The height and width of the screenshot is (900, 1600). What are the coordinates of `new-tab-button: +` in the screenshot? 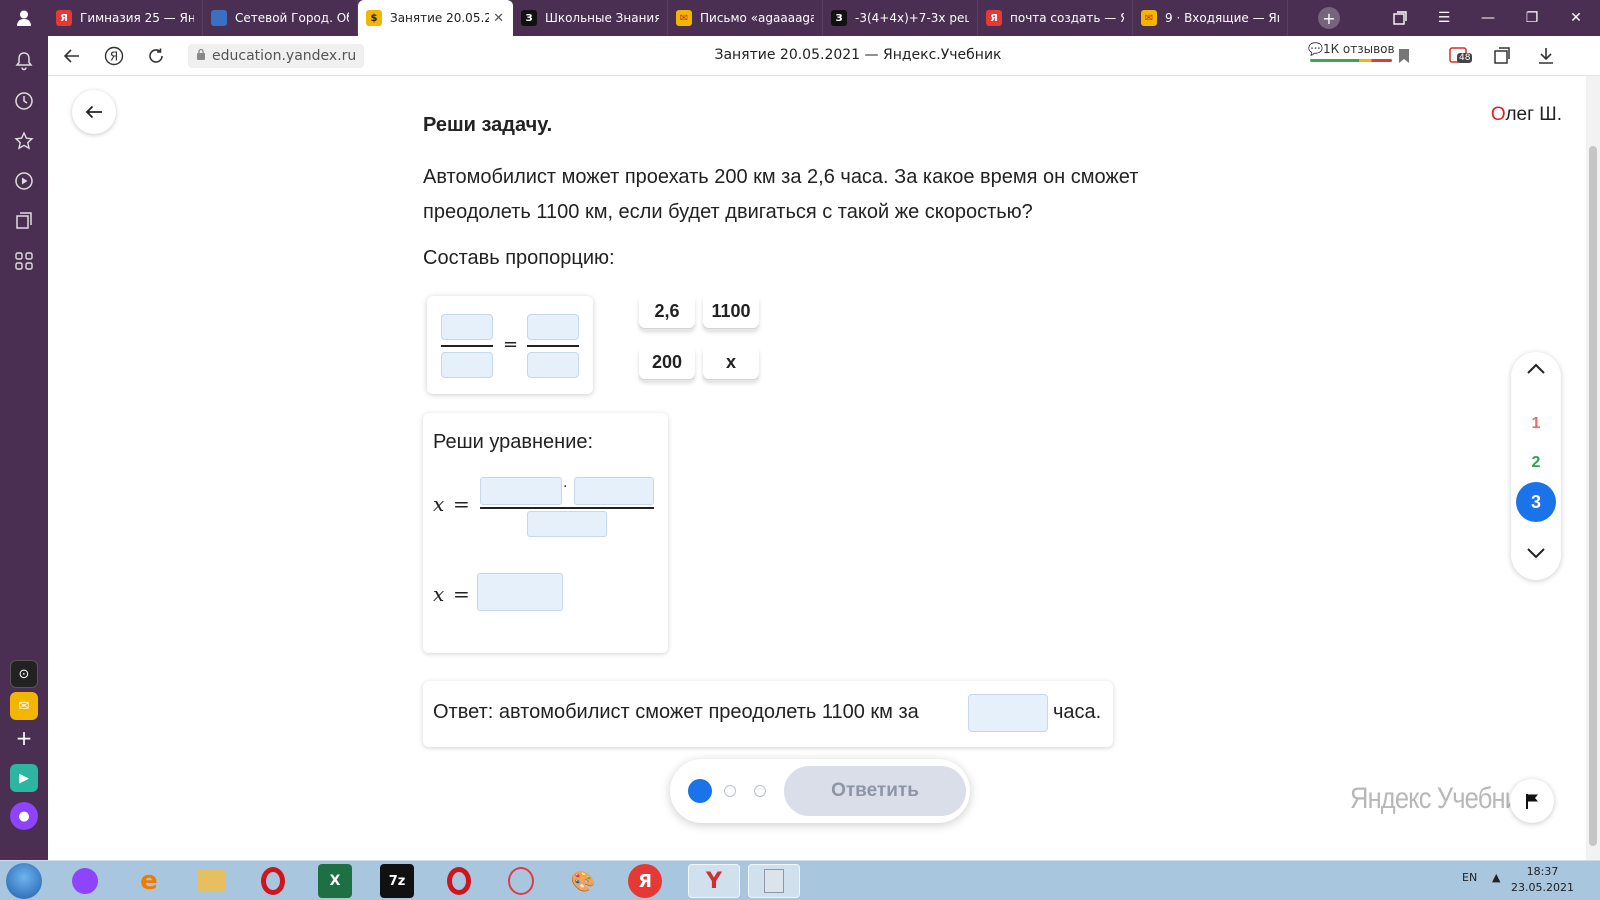 It's located at (1329, 18).